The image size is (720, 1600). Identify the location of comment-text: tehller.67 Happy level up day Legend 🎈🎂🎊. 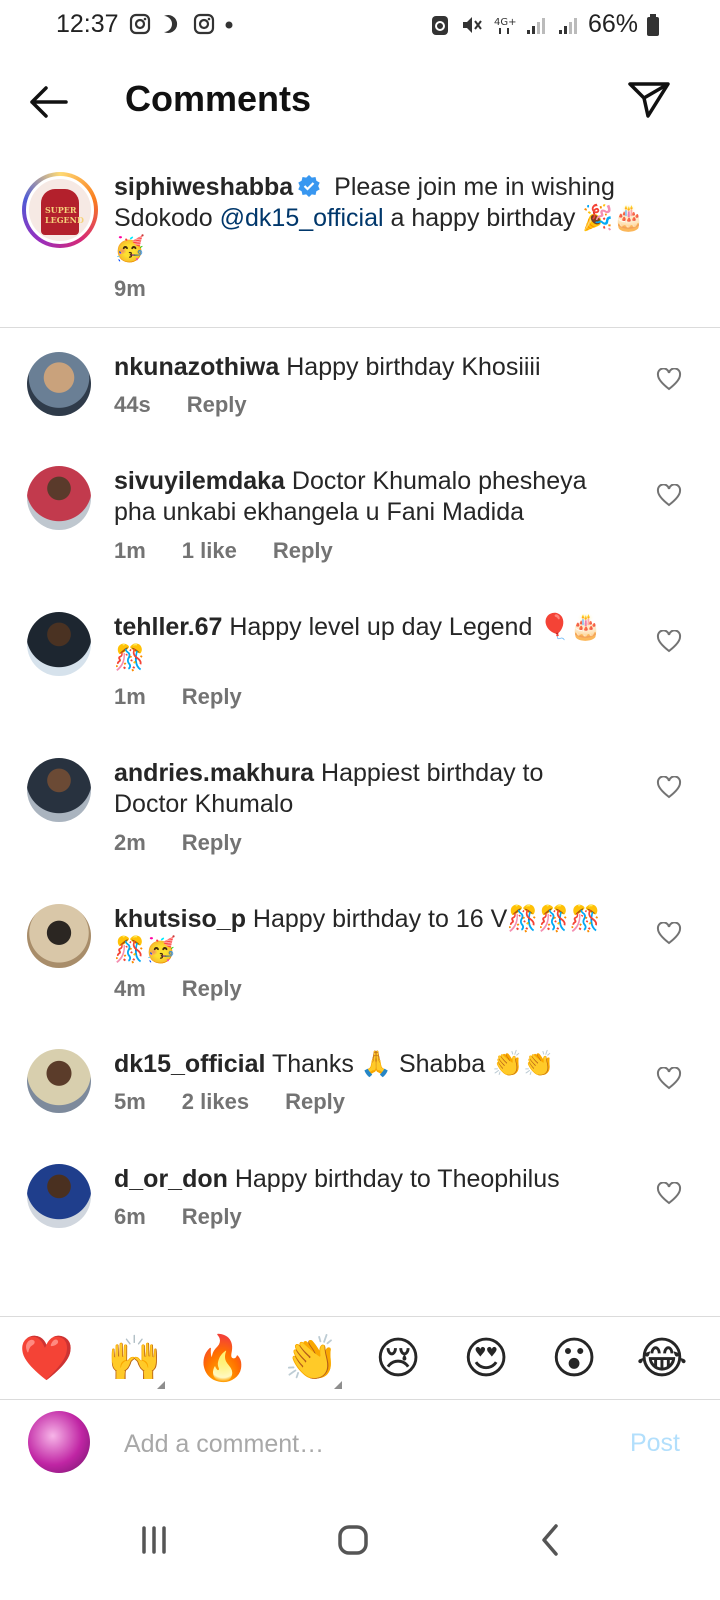
(364, 643).